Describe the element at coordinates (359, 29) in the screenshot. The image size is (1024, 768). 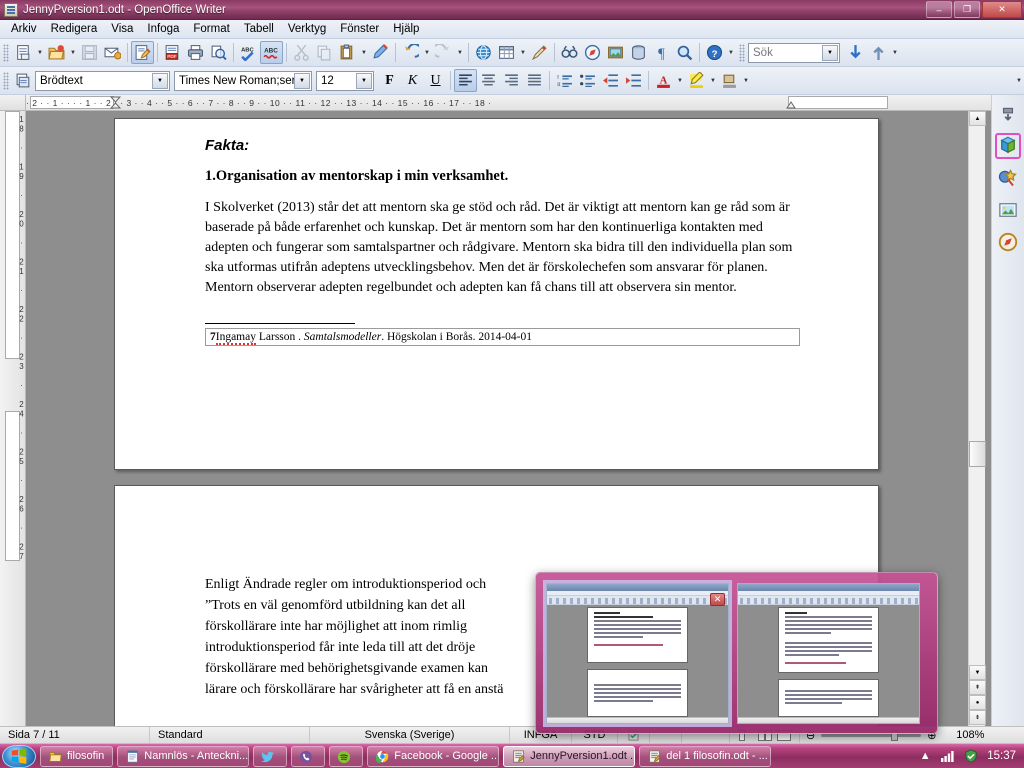
I see `menu-fonster: Fönster` at that location.